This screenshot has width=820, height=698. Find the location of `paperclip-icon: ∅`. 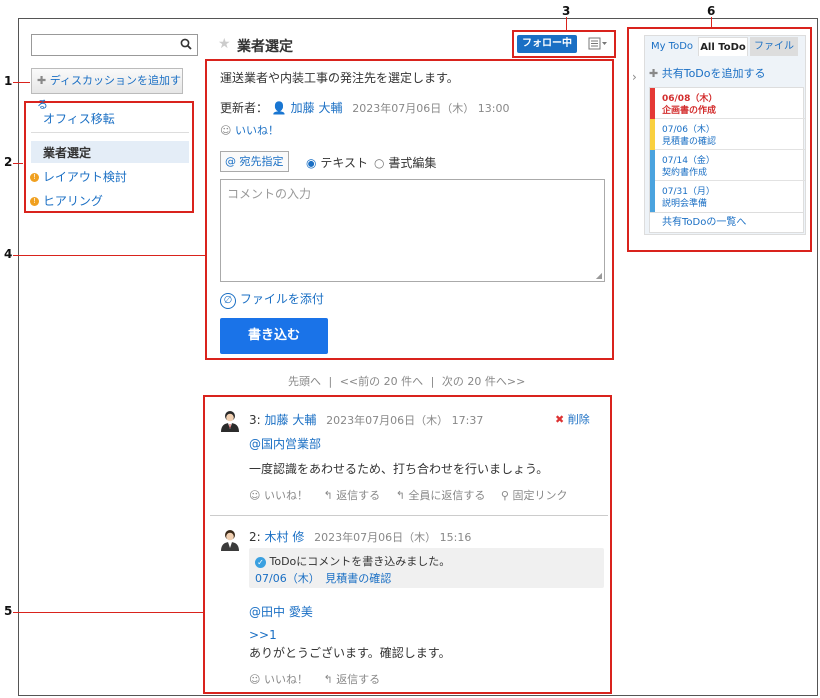

paperclip-icon: ∅ is located at coordinates (228, 301).